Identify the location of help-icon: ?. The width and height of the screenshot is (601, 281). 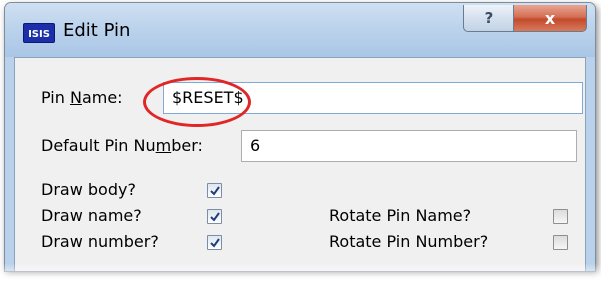
(489, 18).